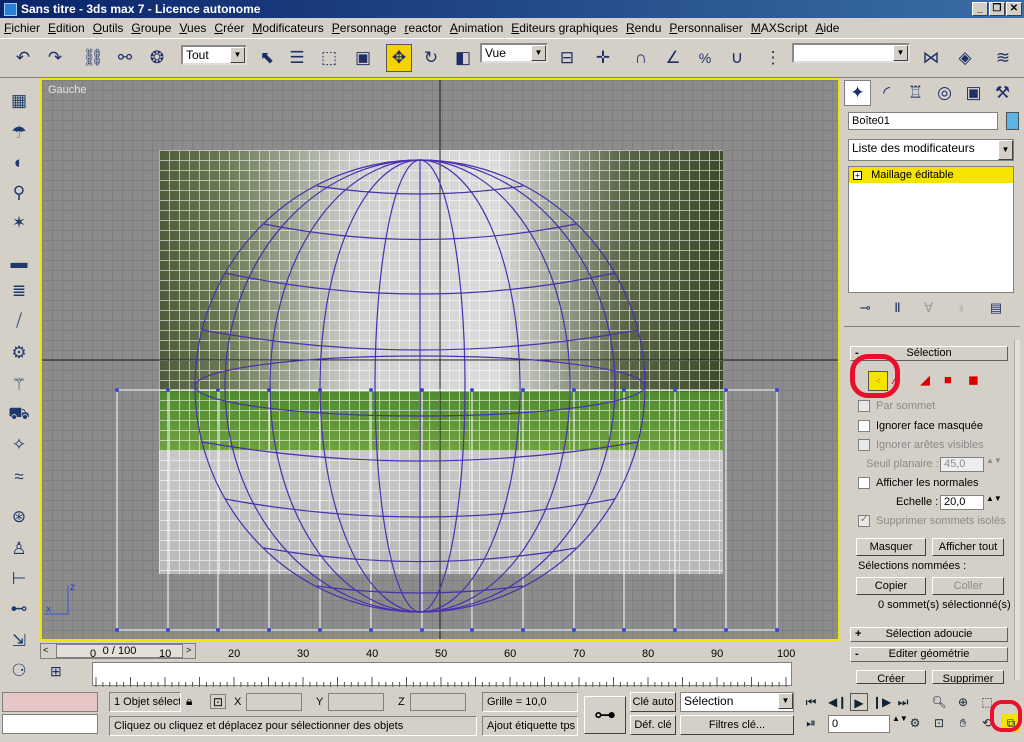 The height and width of the screenshot is (742, 1024). Describe the element at coordinates (939, 723) in the screenshot. I see `region-zoom-icon: ⊡` at that location.